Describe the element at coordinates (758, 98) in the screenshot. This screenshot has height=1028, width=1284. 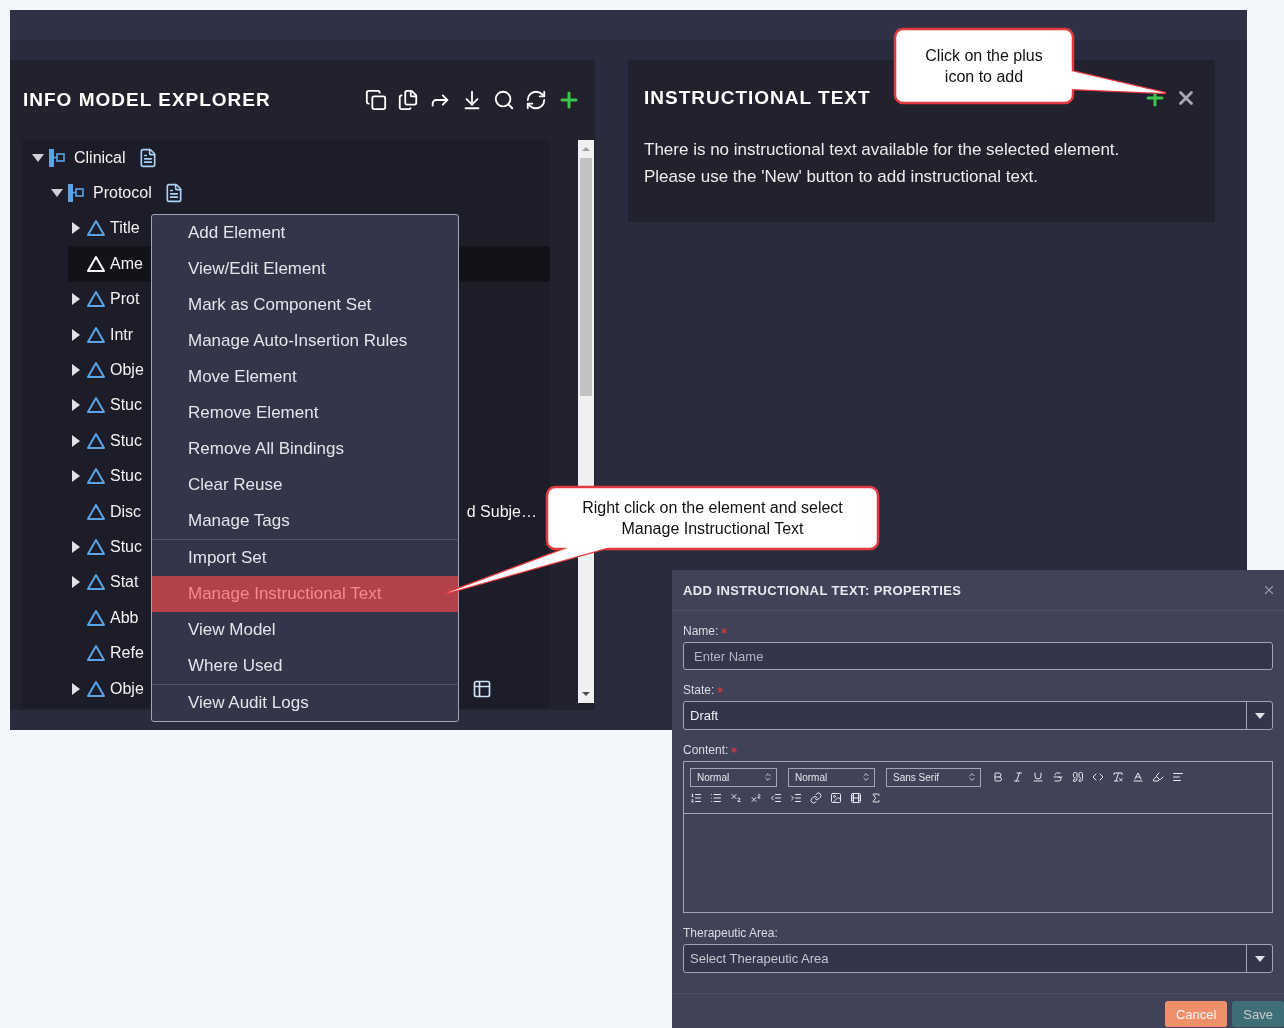
I see `panel-title: INSTRUCTIONAL TEXT` at that location.